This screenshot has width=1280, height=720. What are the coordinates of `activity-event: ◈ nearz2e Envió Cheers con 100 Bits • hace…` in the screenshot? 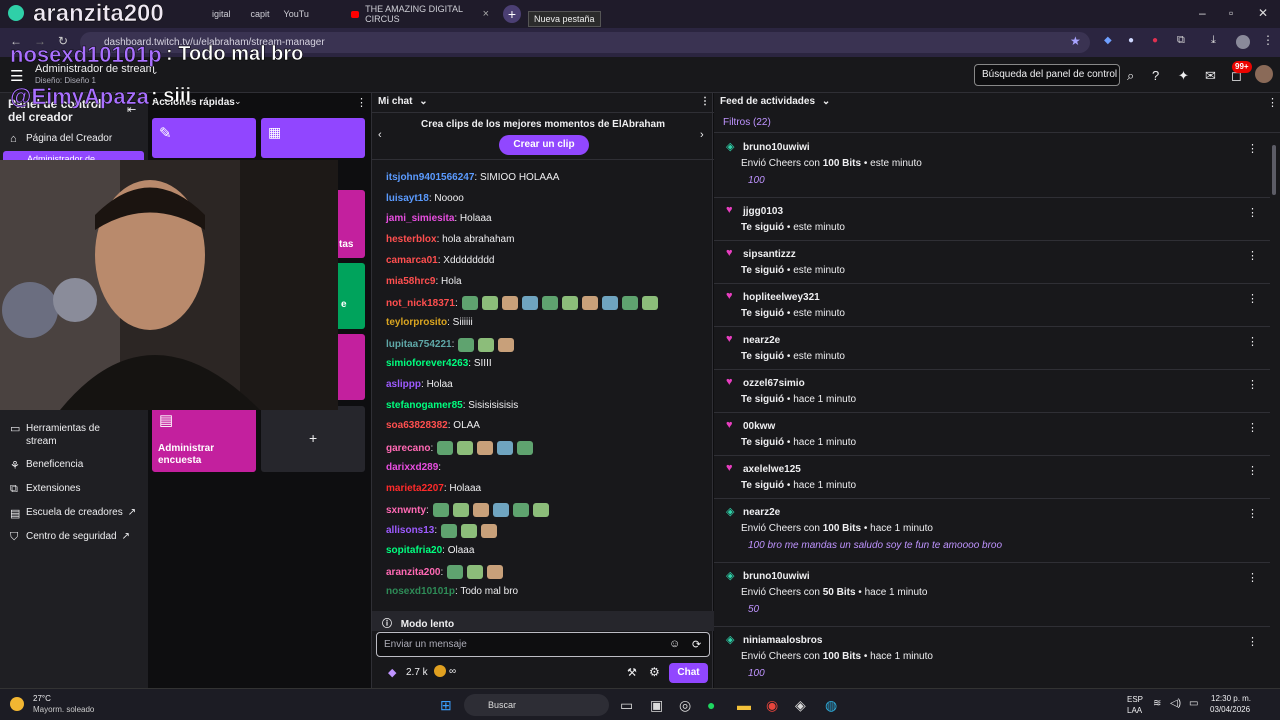 It's located at (992, 531).